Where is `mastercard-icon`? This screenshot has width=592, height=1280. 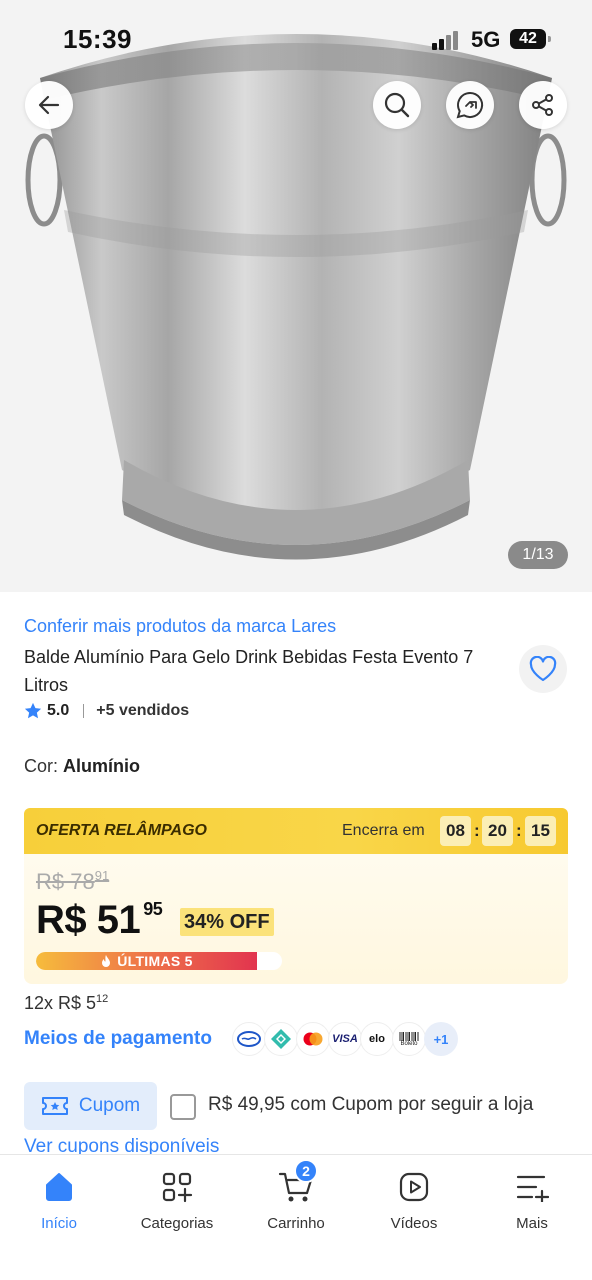 mastercard-icon is located at coordinates (313, 1039).